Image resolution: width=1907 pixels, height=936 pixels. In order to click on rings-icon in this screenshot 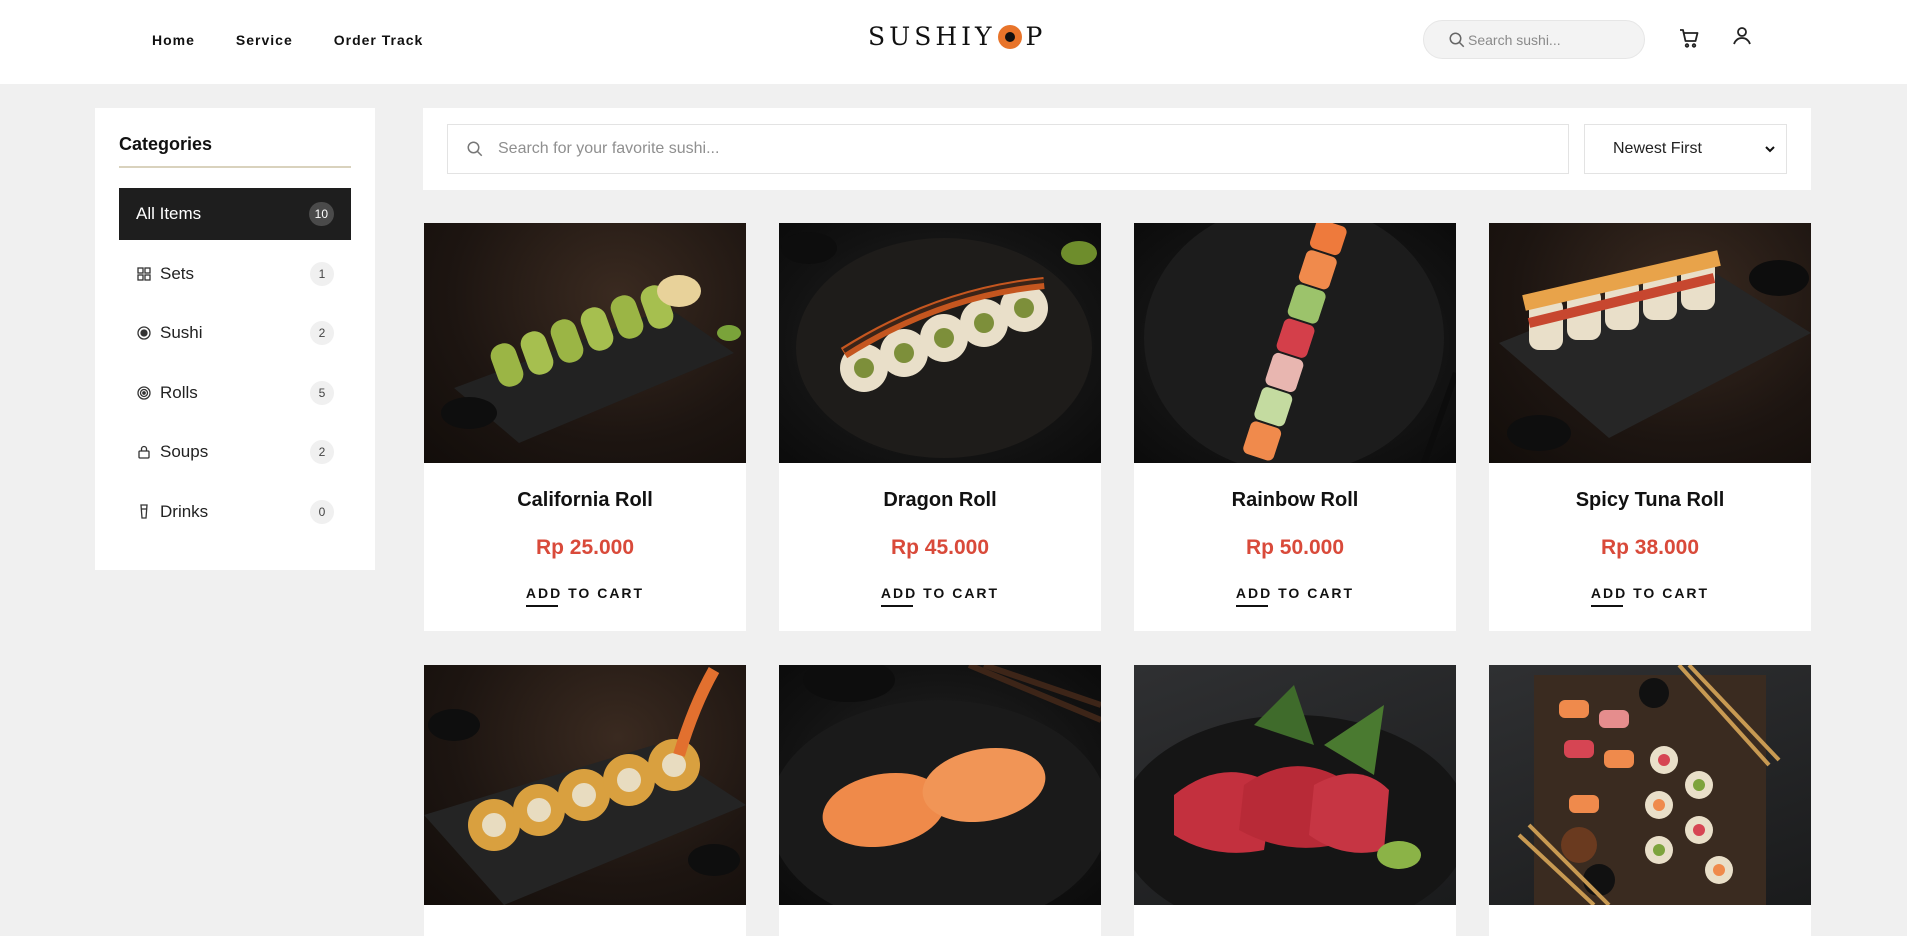, I will do `click(144, 393)`.